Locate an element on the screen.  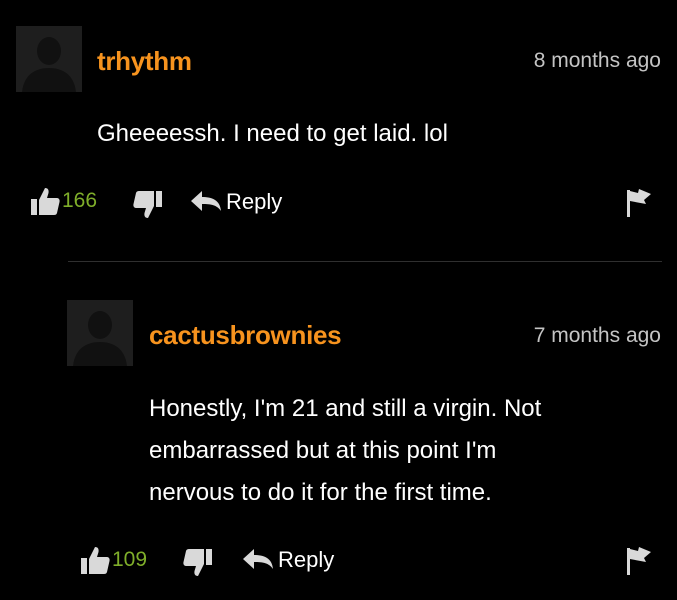
divider is located at coordinates (365, 261).